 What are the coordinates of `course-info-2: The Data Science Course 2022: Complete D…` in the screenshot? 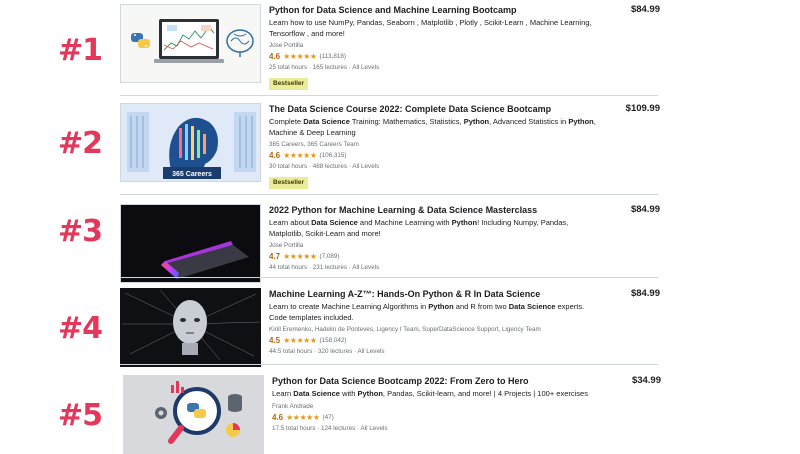 It's located at (434, 146).